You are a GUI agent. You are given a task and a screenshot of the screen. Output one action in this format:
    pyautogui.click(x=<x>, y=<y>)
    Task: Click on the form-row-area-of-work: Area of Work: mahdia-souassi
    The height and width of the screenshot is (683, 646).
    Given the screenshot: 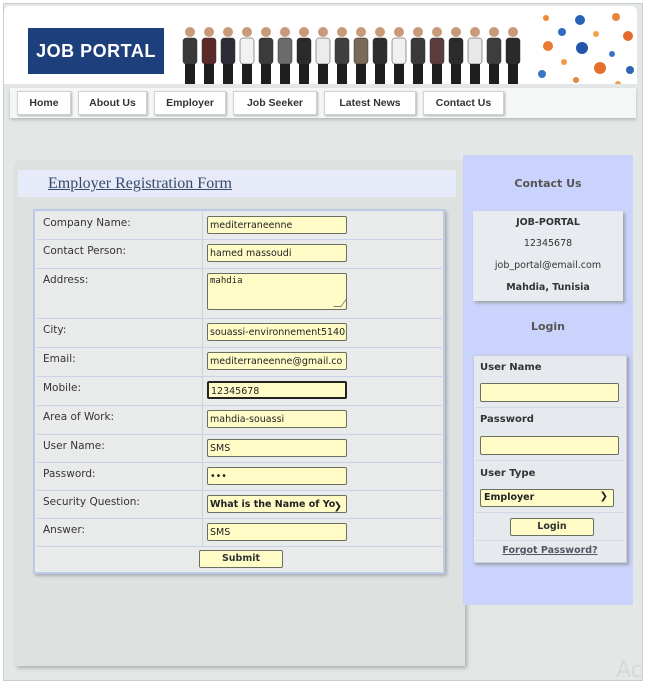 What is the action you would take?
    pyautogui.click(x=239, y=420)
    